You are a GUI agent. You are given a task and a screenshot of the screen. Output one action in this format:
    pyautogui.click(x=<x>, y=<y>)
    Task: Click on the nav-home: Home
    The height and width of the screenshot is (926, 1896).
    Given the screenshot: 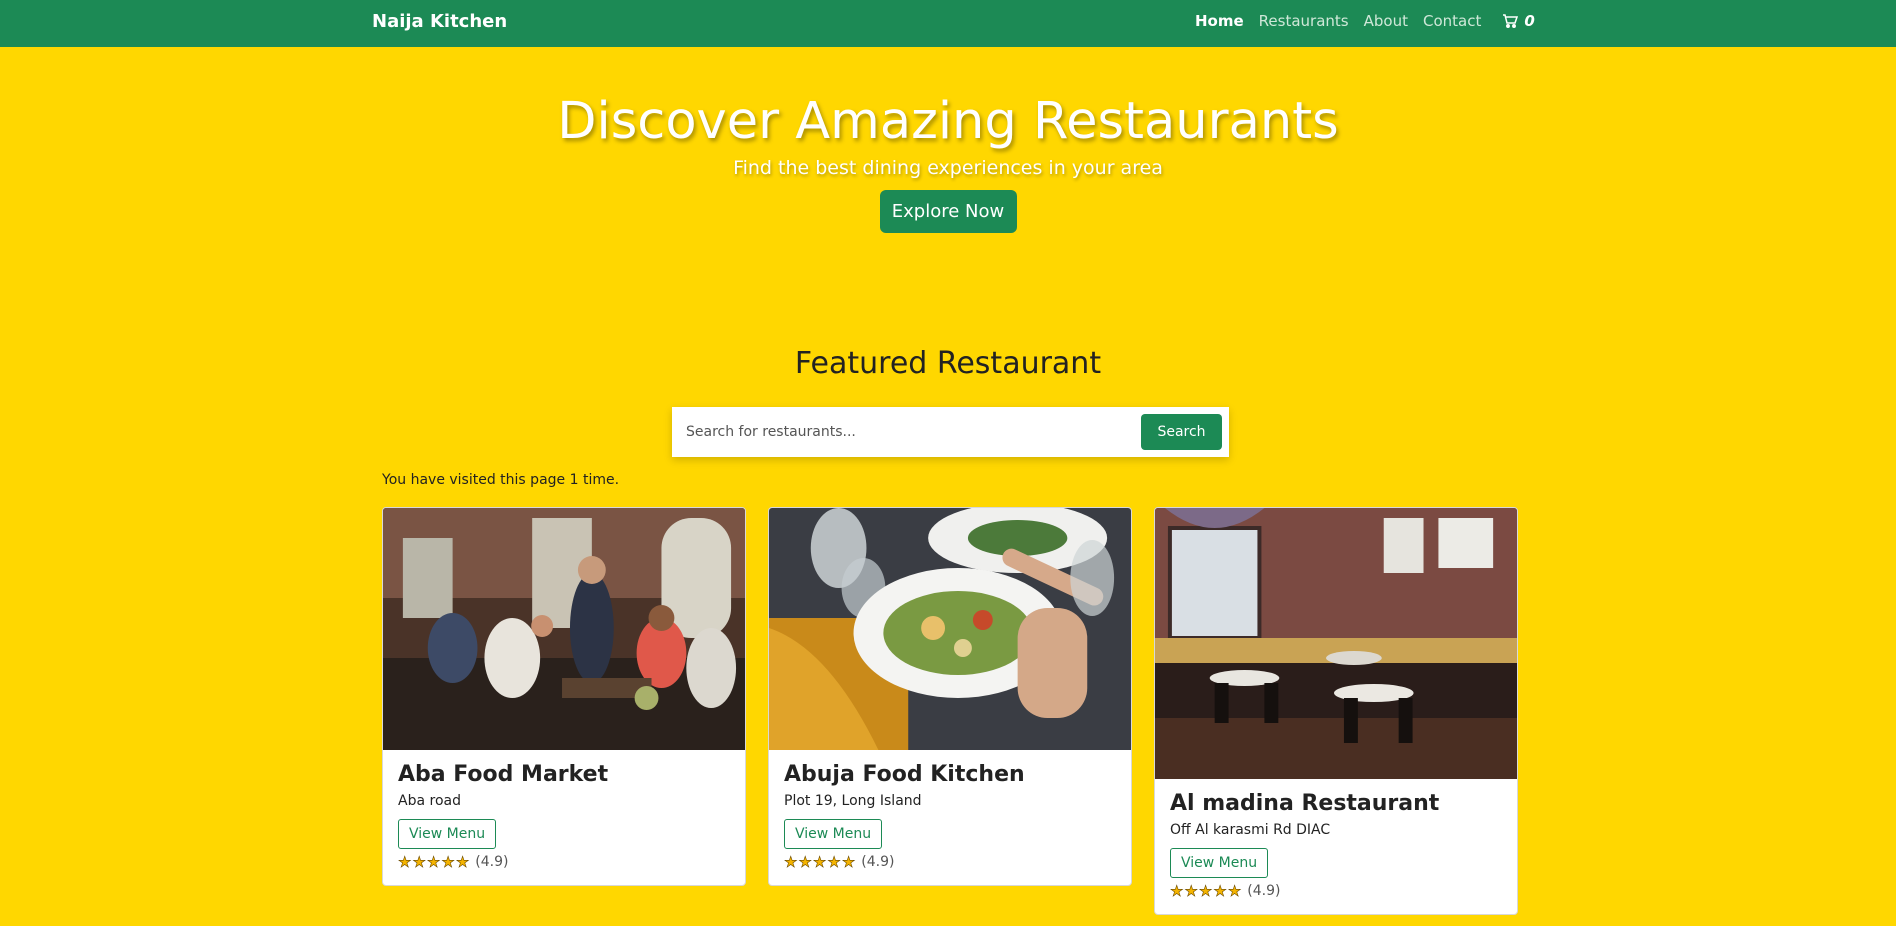 What is the action you would take?
    pyautogui.click(x=1219, y=21)
    